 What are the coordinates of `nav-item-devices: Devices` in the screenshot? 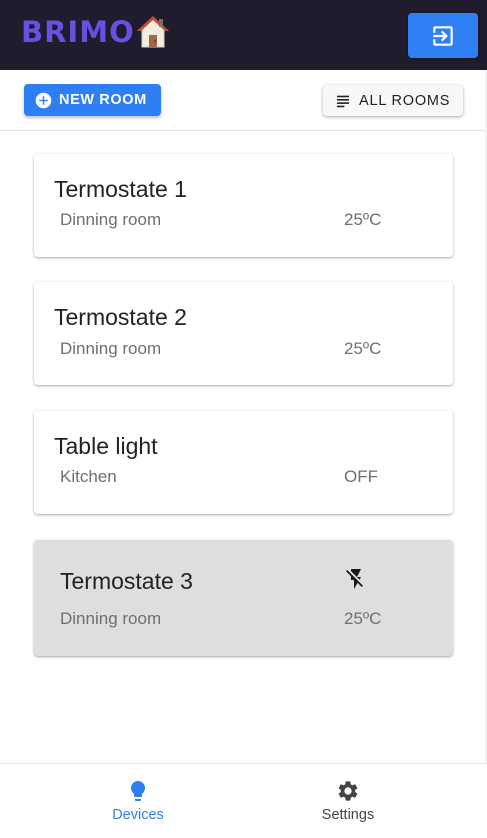 It's located at (138, 801).